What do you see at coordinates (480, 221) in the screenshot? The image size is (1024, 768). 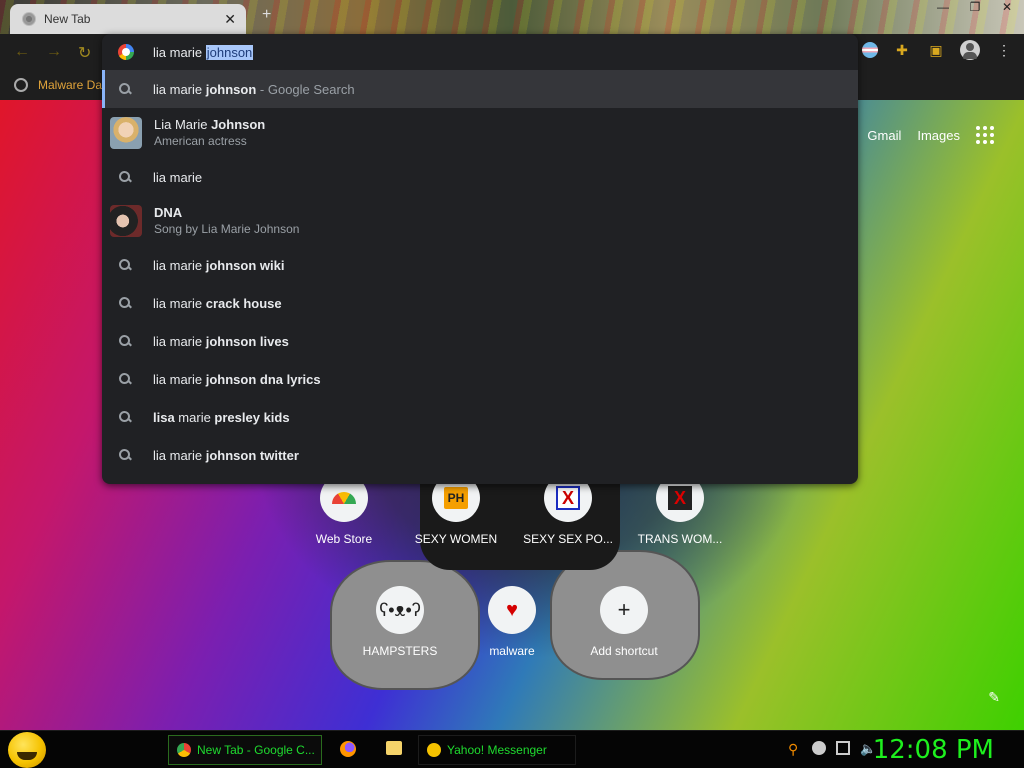 I see `suggestion-row-entity: DNA Song by Lia Marie Johnson` at bounding box center [480, 221].